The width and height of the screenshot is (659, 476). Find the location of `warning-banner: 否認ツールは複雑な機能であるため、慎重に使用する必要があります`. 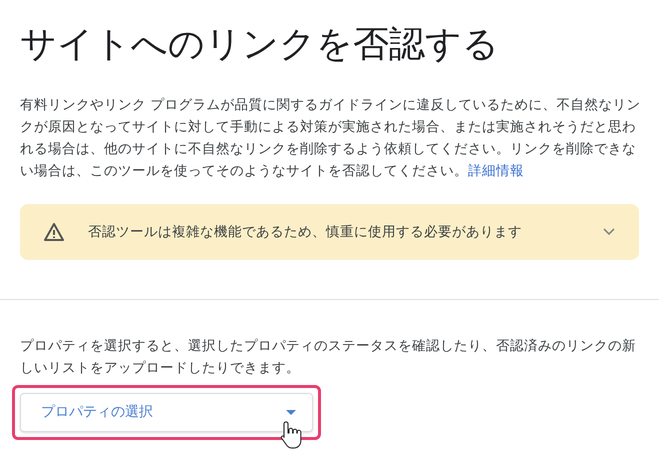

warning-banner: 否認ツールは複雑な機能であるため、慎重に使用する必要があります is located at coordinates (329, 232).